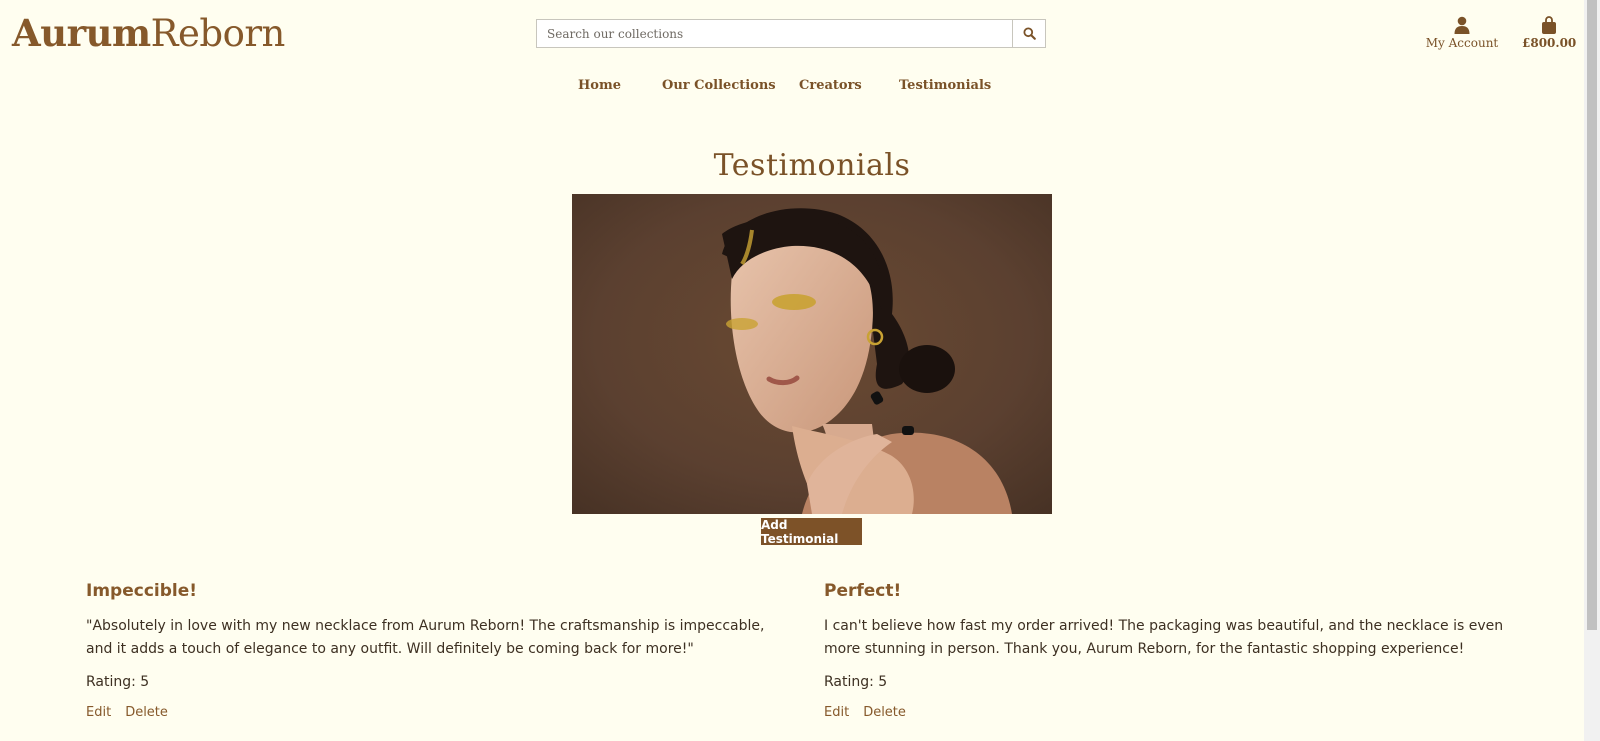  Describe the element at coordinates (830, 85) in the screenshot. I see `nav-creators: Creators` at that location.